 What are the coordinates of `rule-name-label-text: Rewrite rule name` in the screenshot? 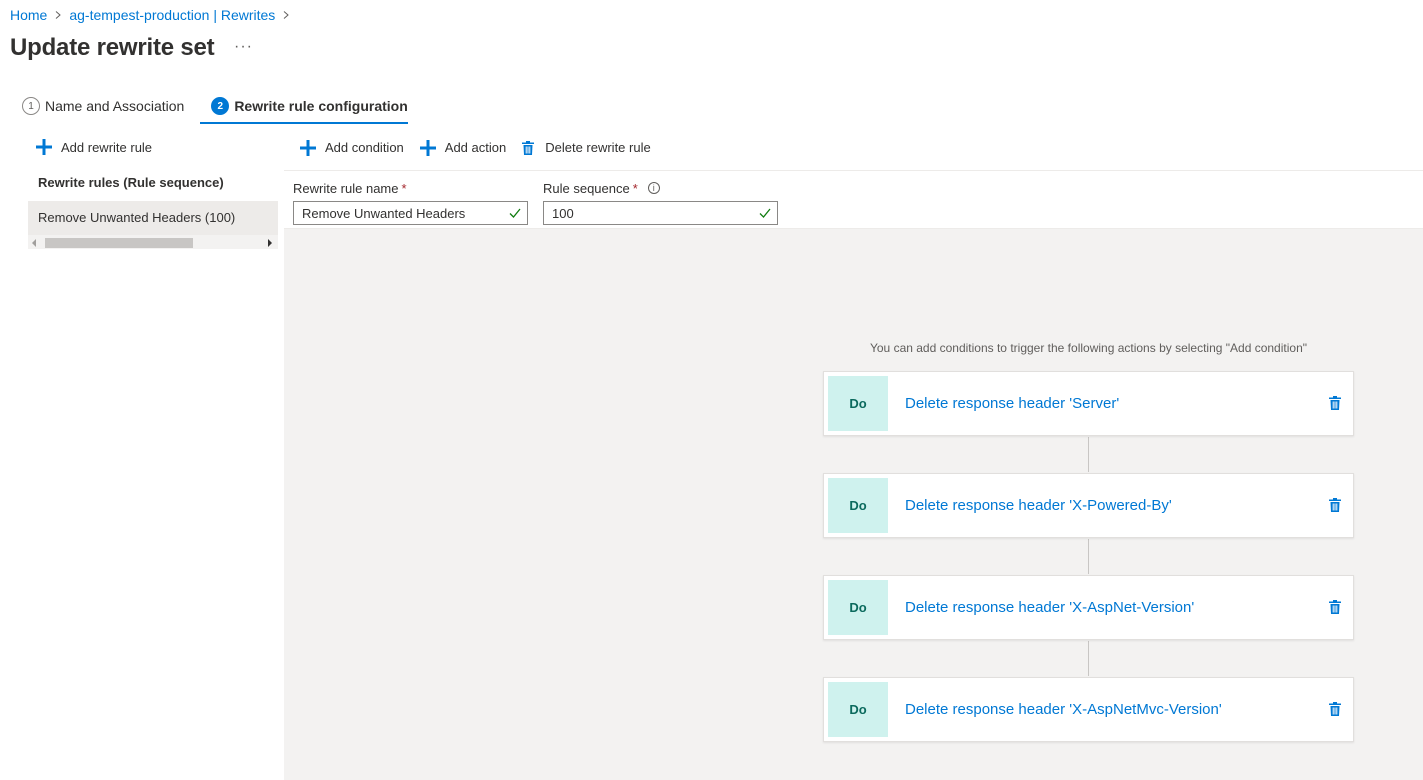 It's located at (346, 188).